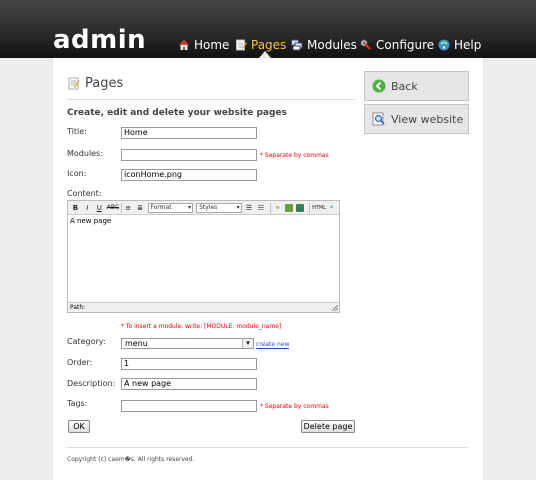 This screenshot has height=480, width=536. I want to click on description-label: Description:, so click(91, 383).